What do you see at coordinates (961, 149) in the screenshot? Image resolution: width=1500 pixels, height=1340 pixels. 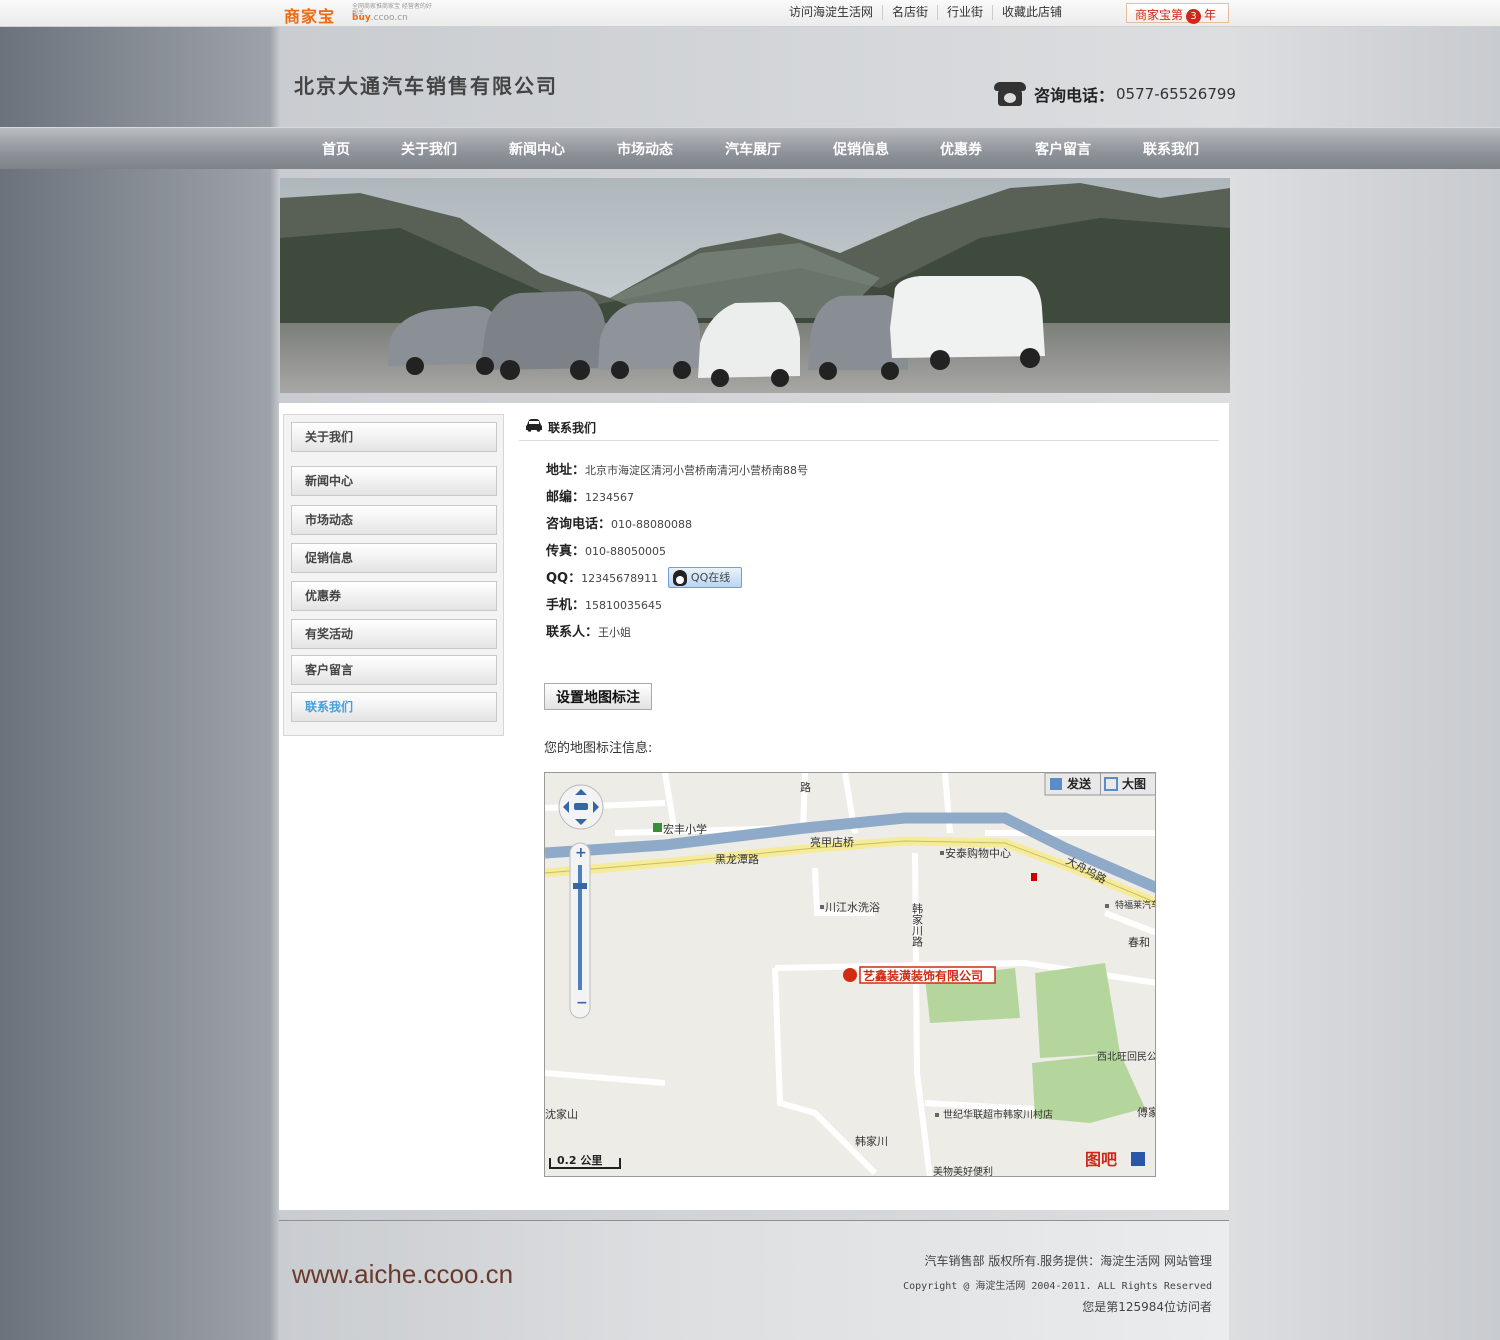 I see `nav-coupons: 优惠券` at bounding box center [961, 149].